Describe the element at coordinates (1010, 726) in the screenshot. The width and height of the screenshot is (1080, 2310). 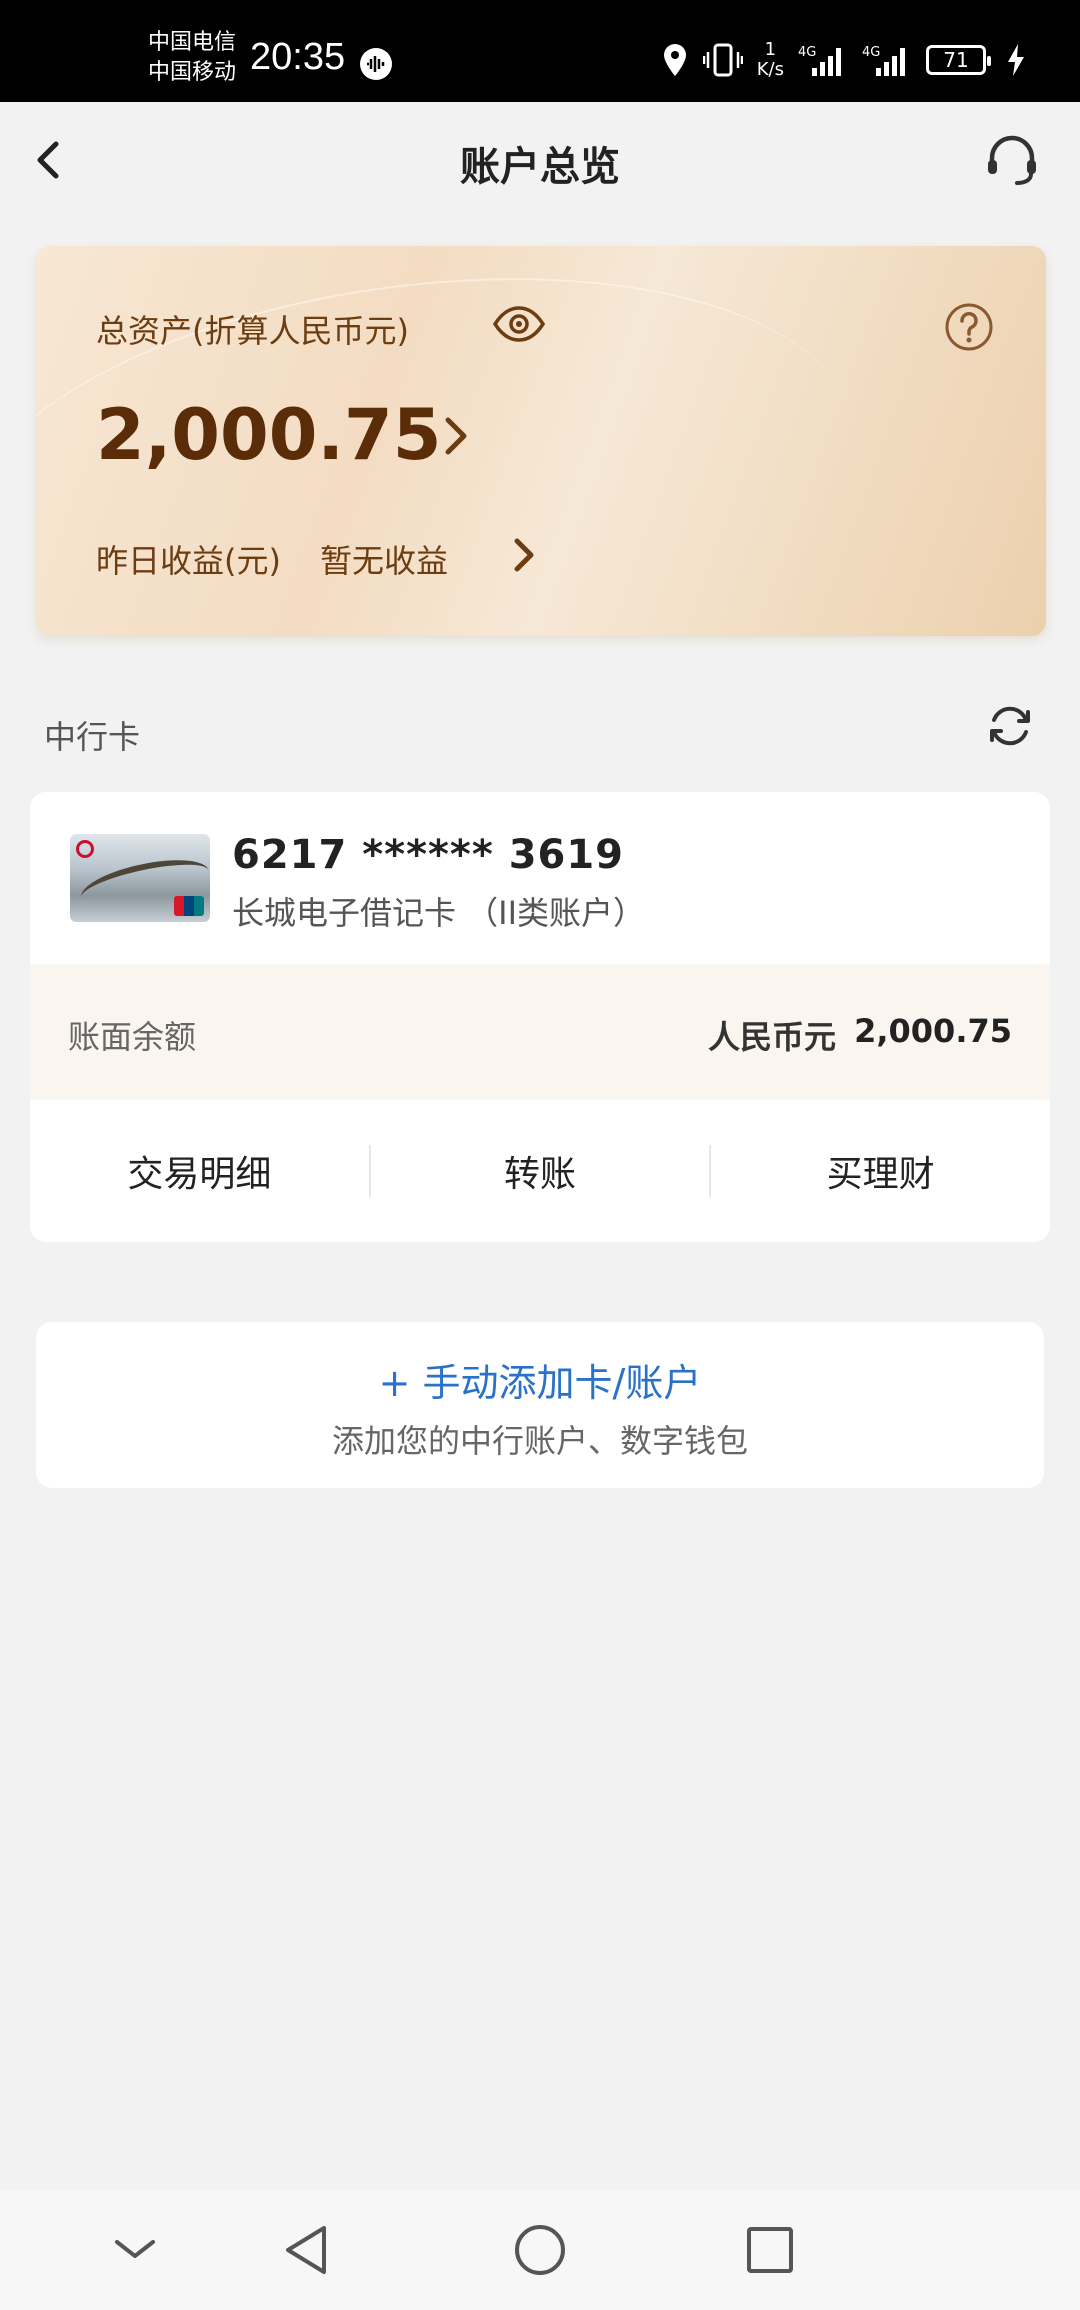
I see `refresh-icon` at that location.